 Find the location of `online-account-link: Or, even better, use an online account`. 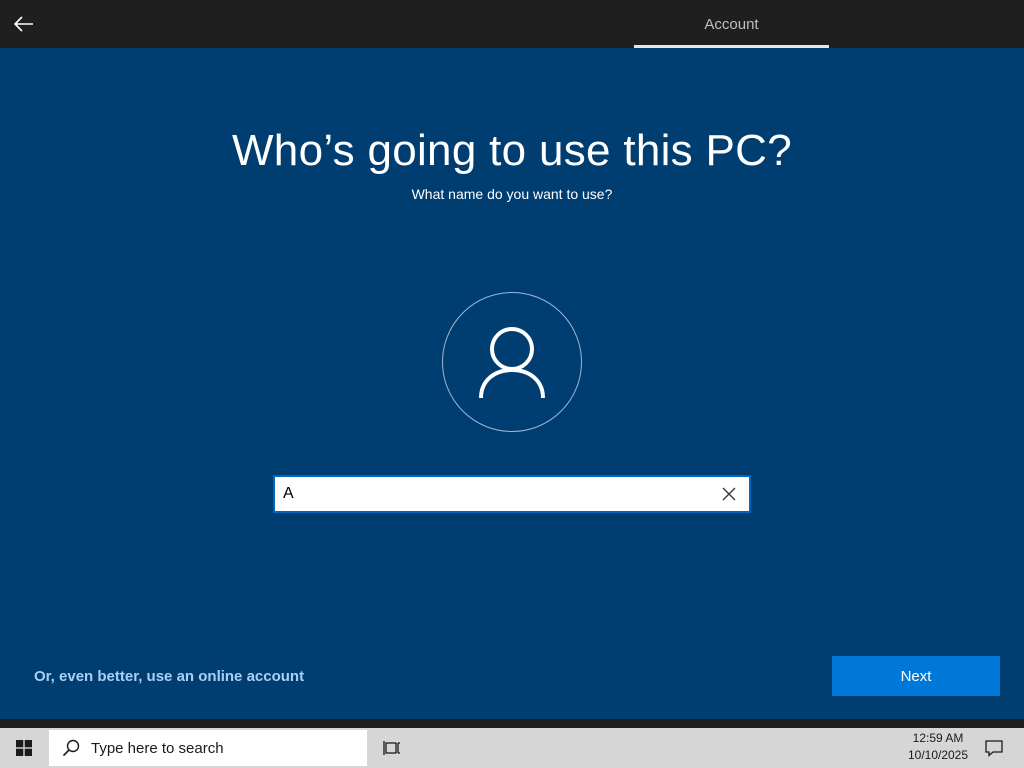

online-account-link: Or, even better, use an online account is located at coordinates (169, 676).